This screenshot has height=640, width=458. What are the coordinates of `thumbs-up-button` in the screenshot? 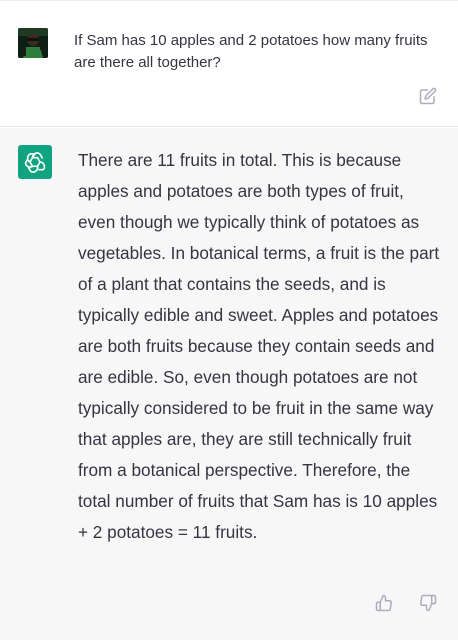 It's located at (384, 603).